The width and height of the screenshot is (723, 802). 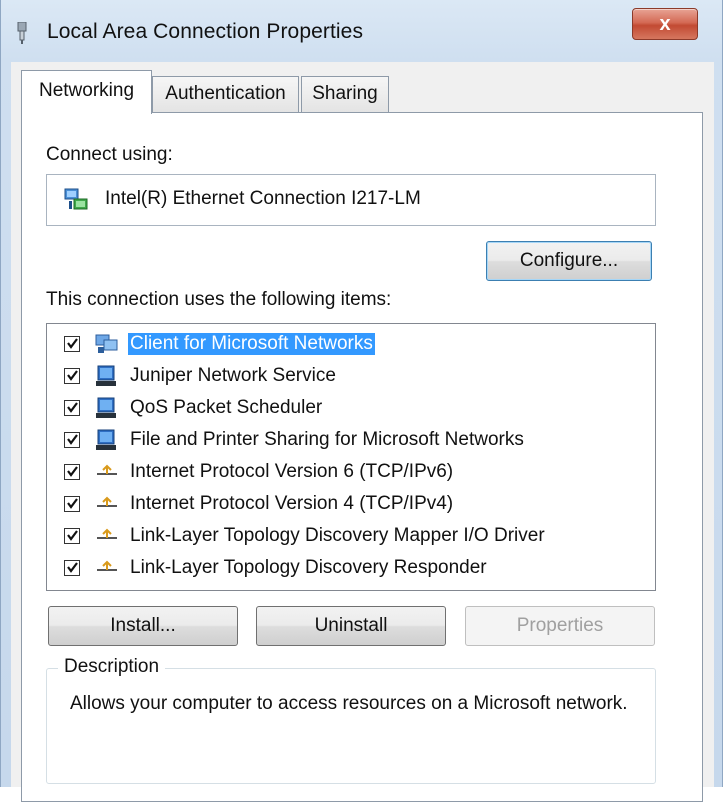 I want to click on list-item: Link-Layer Topology Discovery Responder, so click(x=347, y=568).